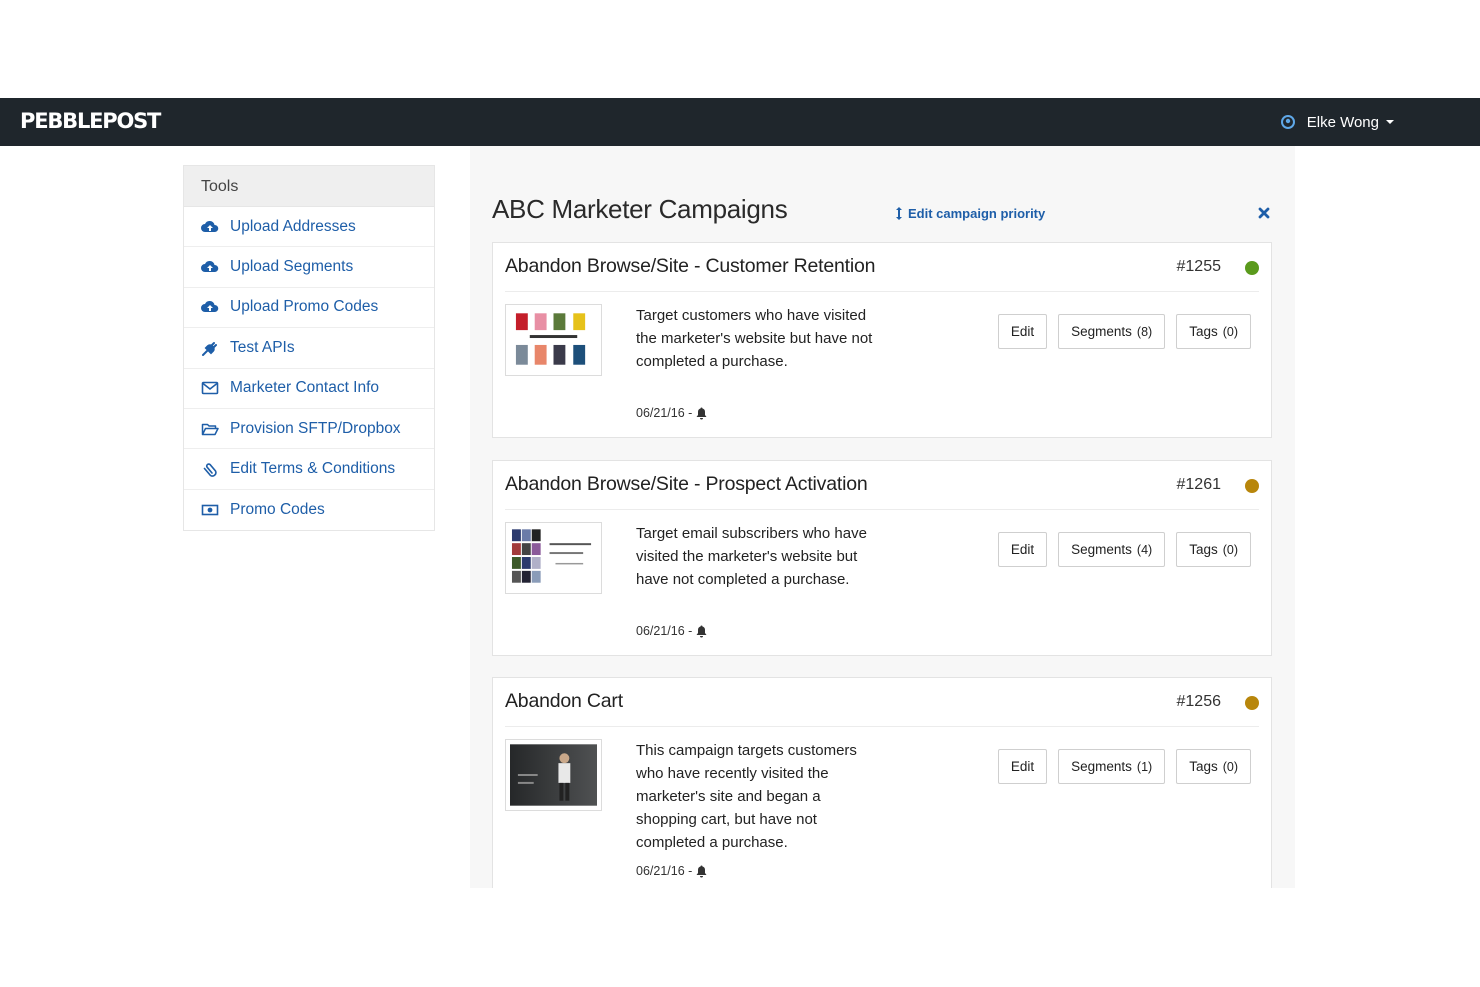 The width and height of the screenshot is (1480, 987). I want to click on user-menu: Elke Wong, so click(1337, 122).